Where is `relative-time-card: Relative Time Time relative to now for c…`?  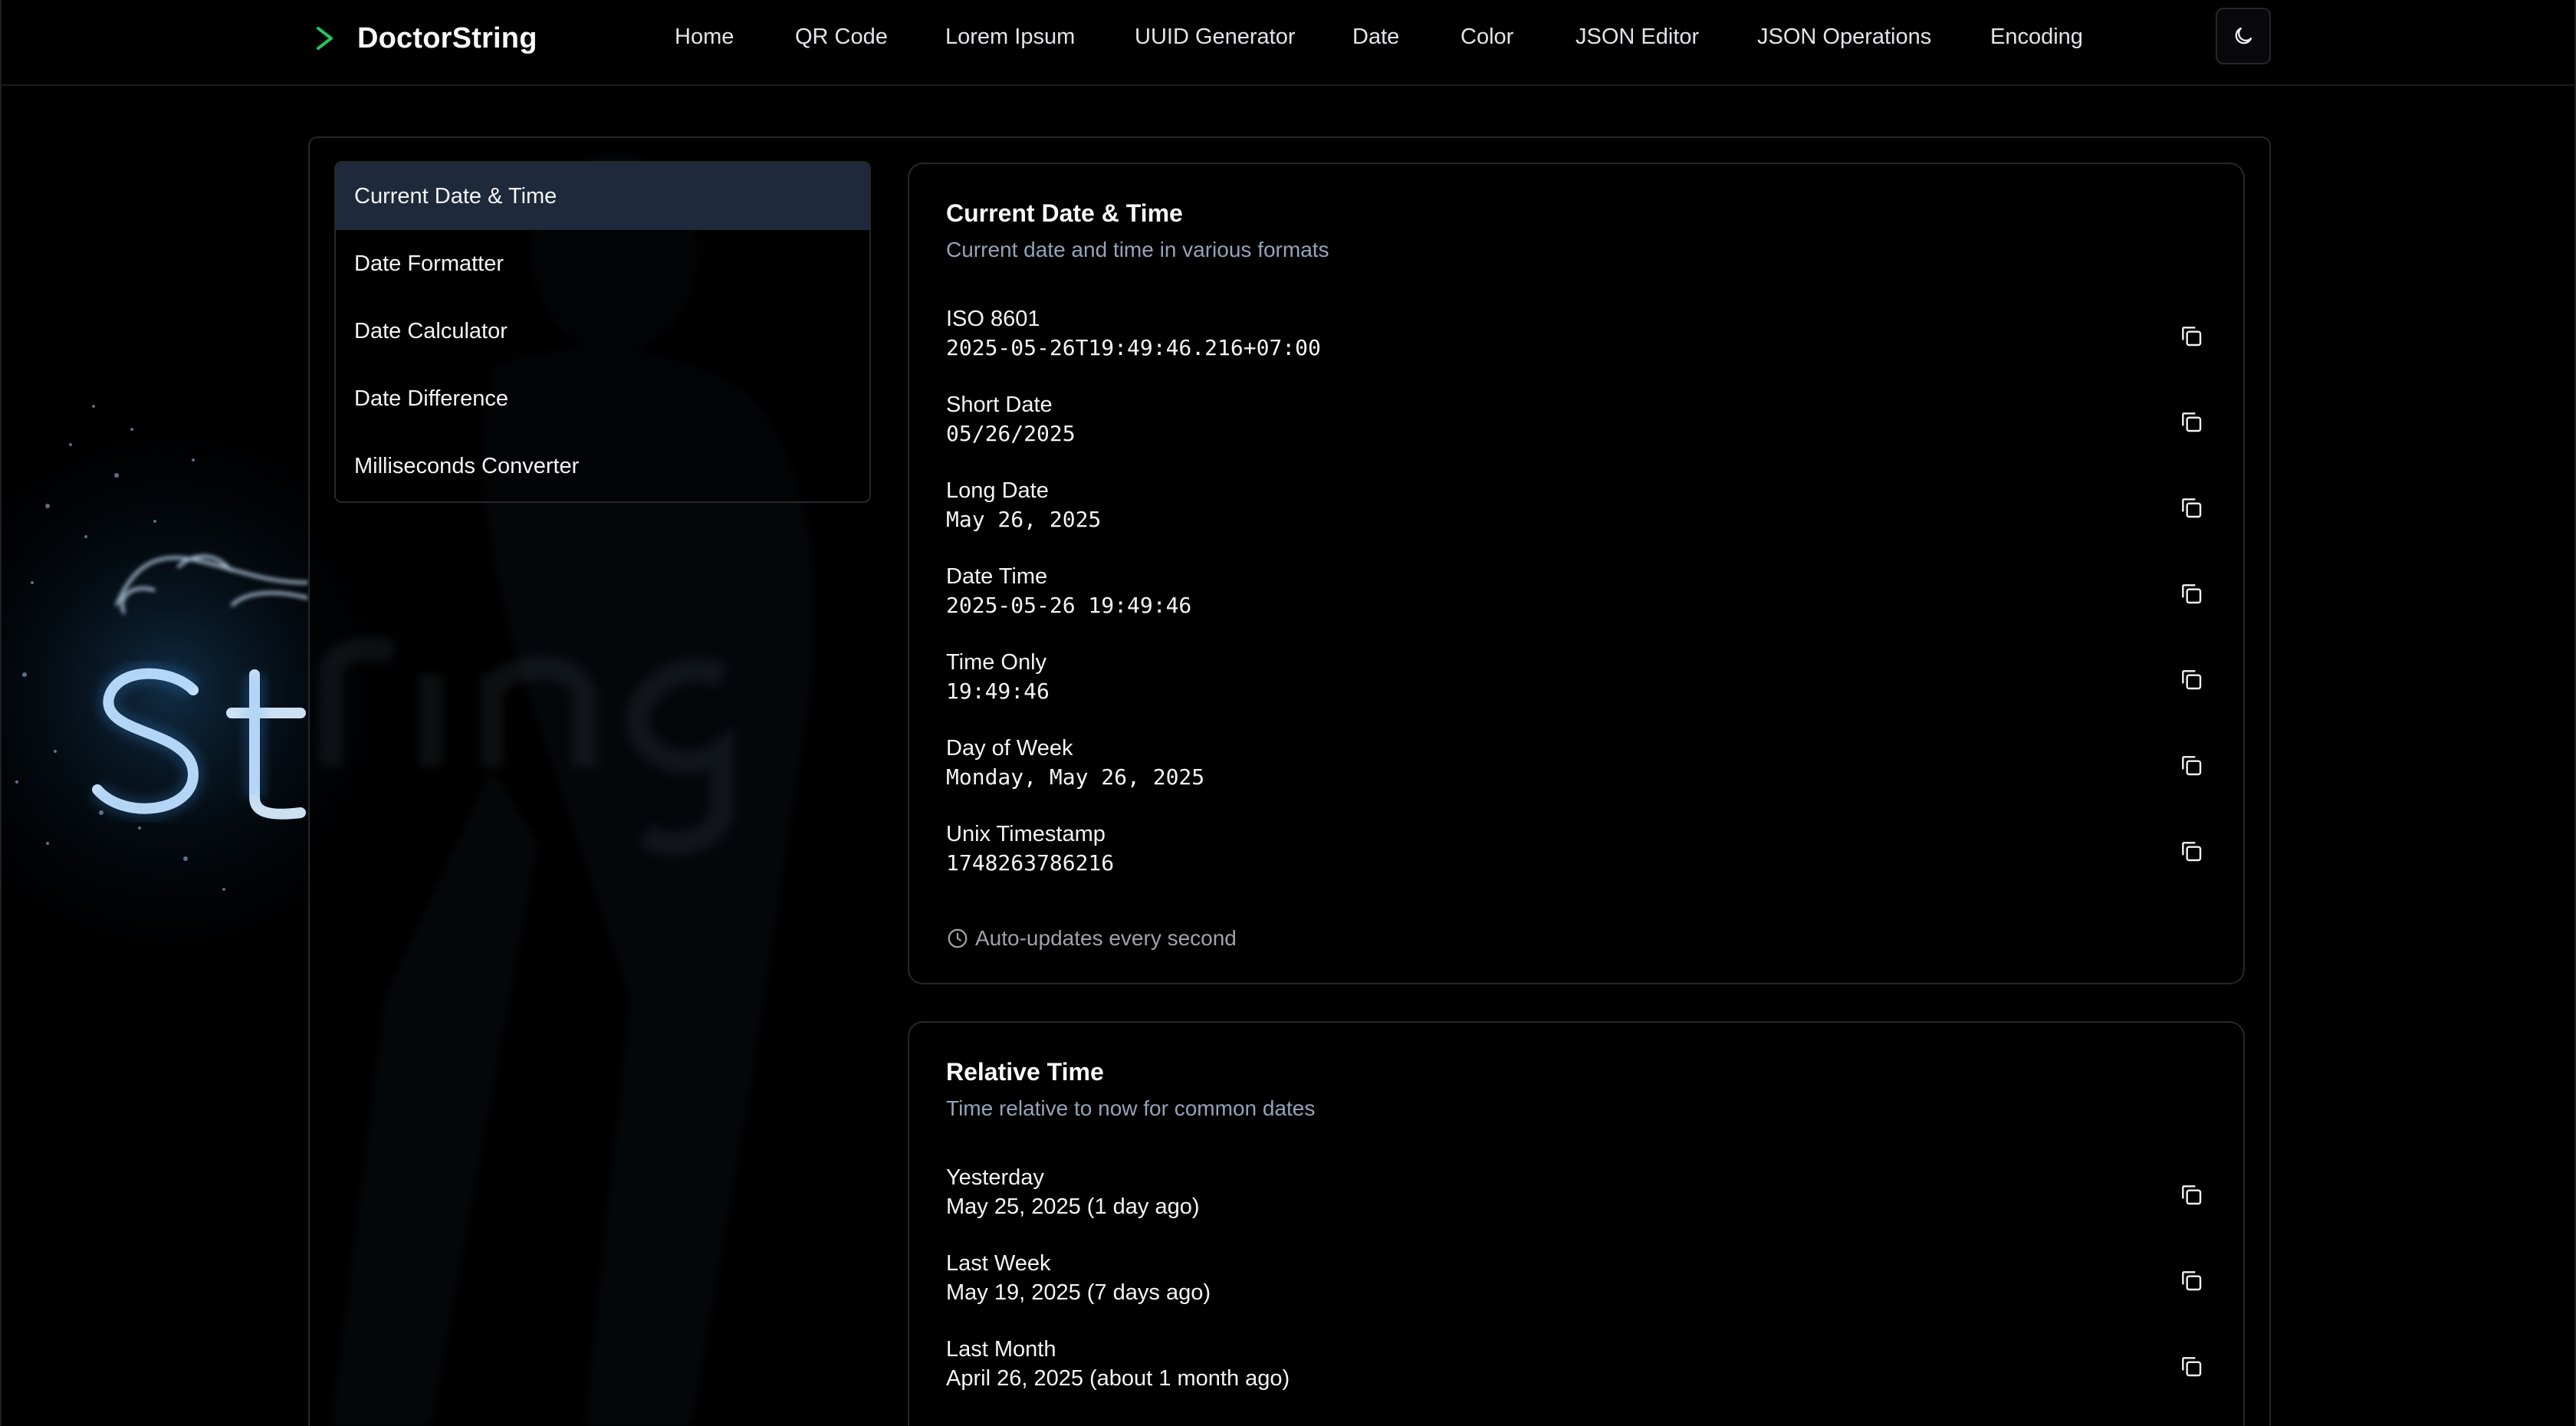
relative-time-card: Relative Time Time relative to now for c… is located at coordinates (1577, 1223).